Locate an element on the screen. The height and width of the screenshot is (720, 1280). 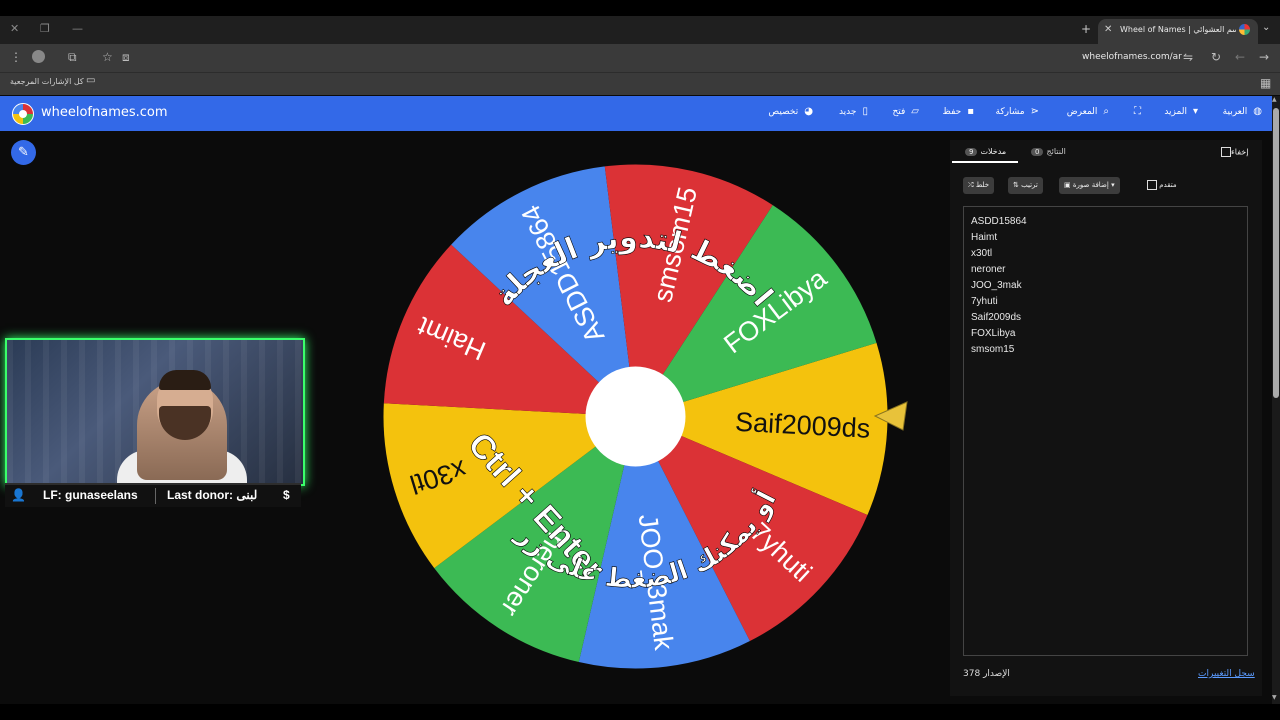
entry-line: Haimt is located at coordinates (984, 237).